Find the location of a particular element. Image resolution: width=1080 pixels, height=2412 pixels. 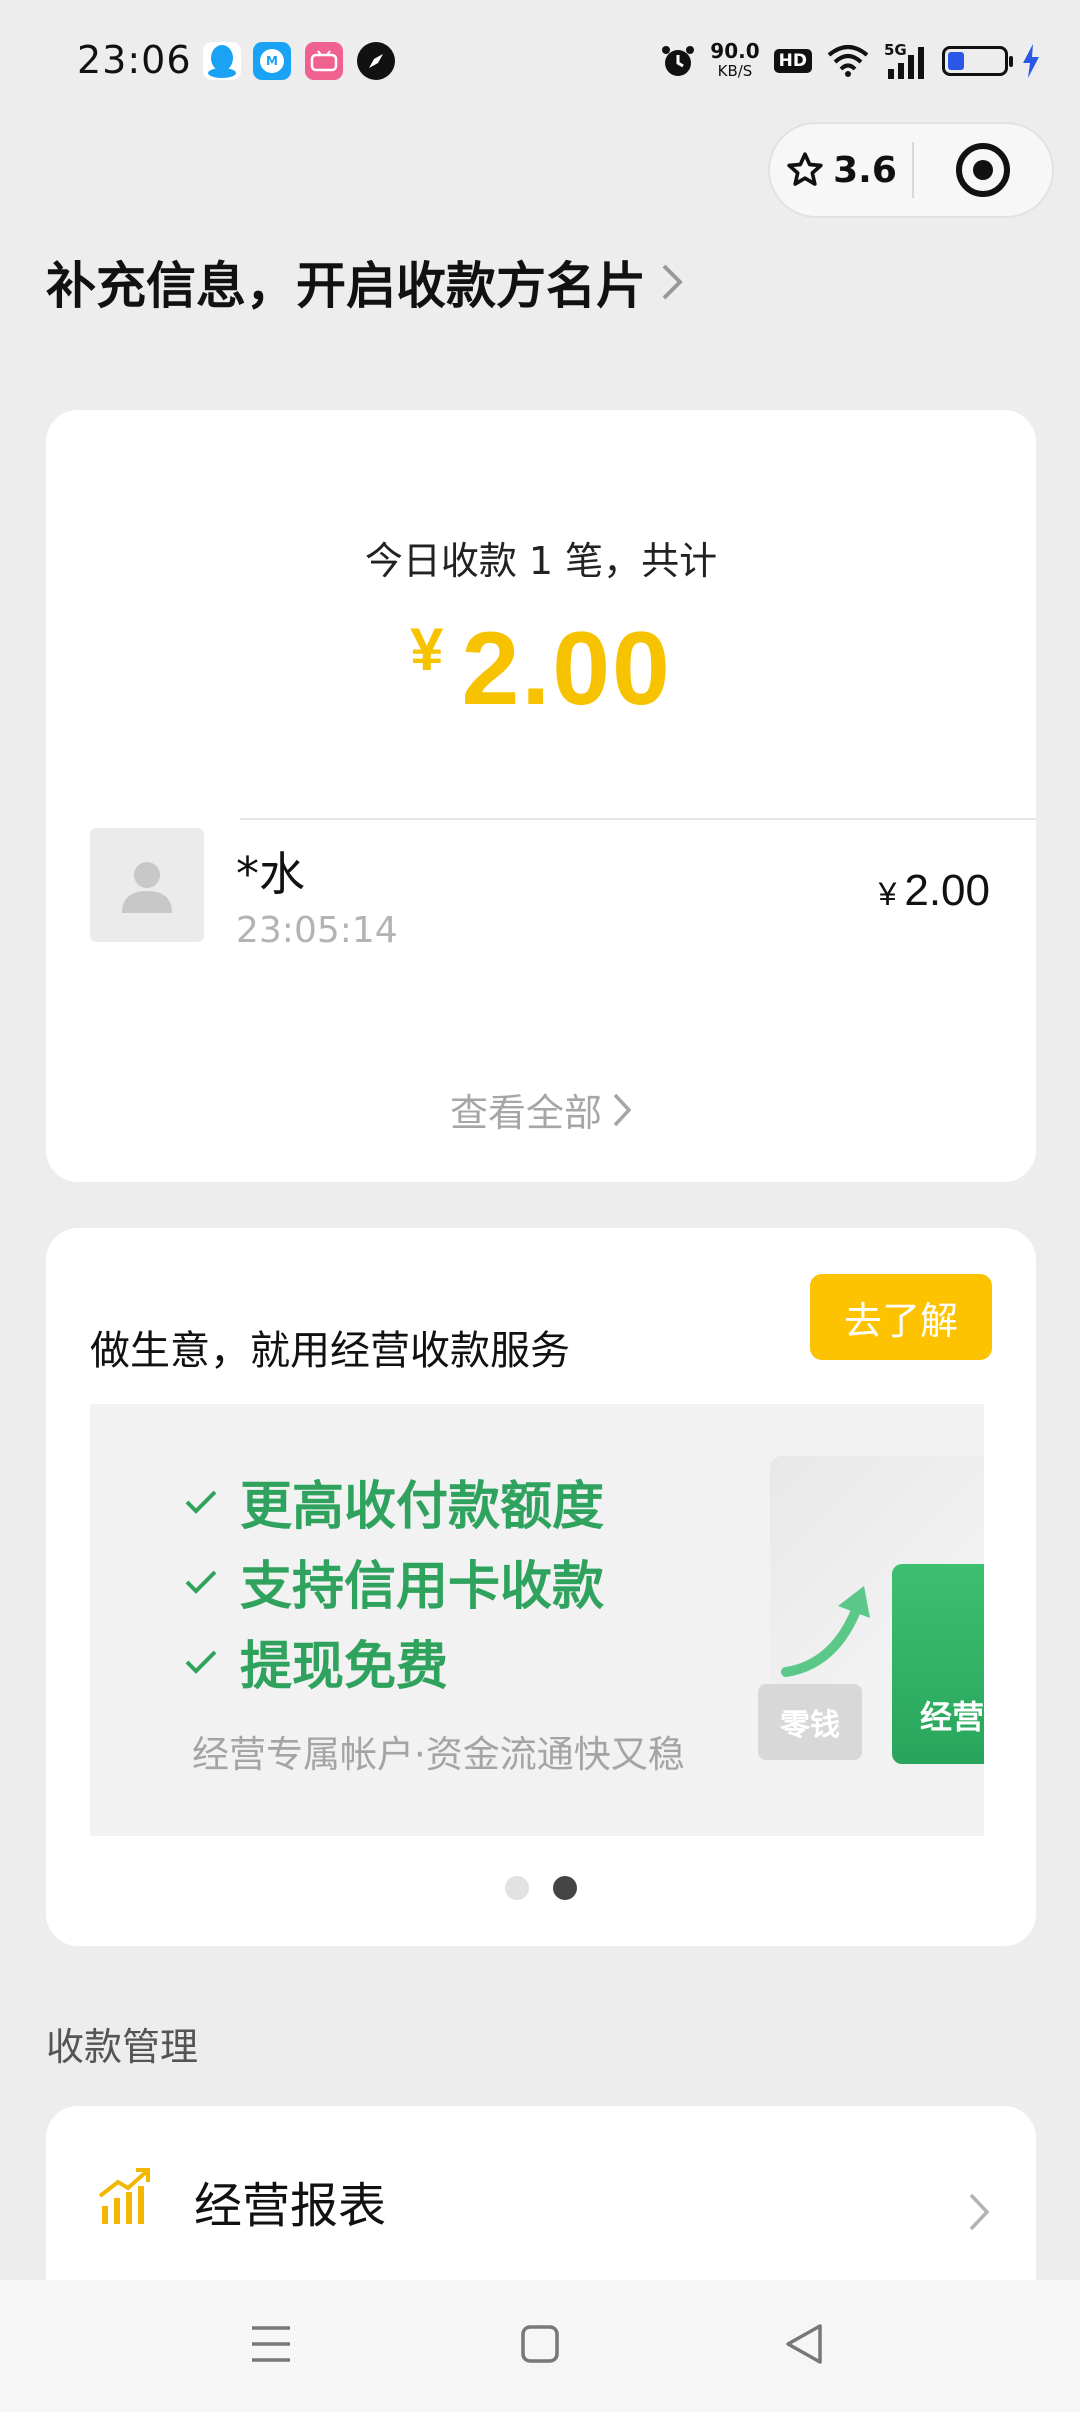

default-avatar-icon is located at coordinates (147, 887).